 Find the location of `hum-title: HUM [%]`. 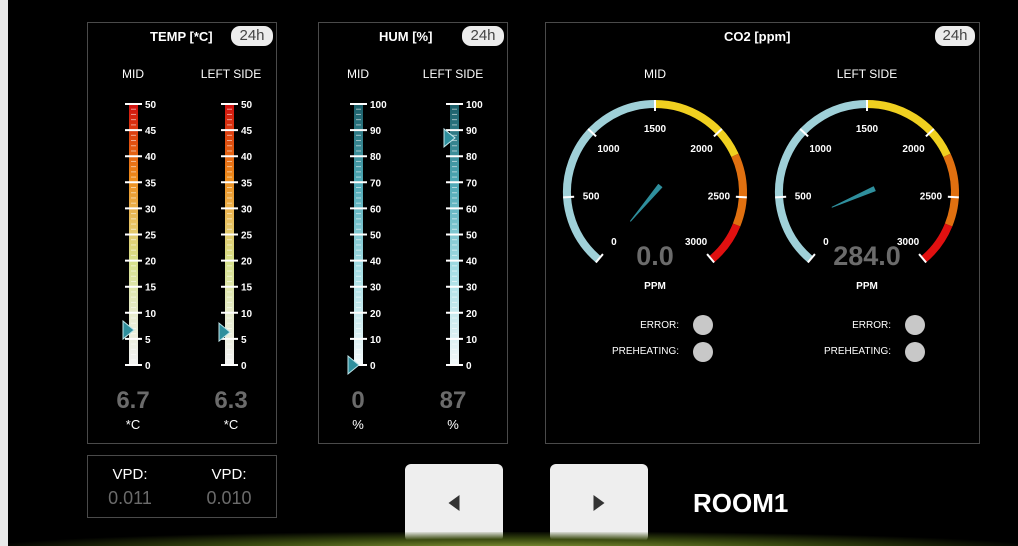

hum-title: HUM [%] is located at coordinates (406, 36).